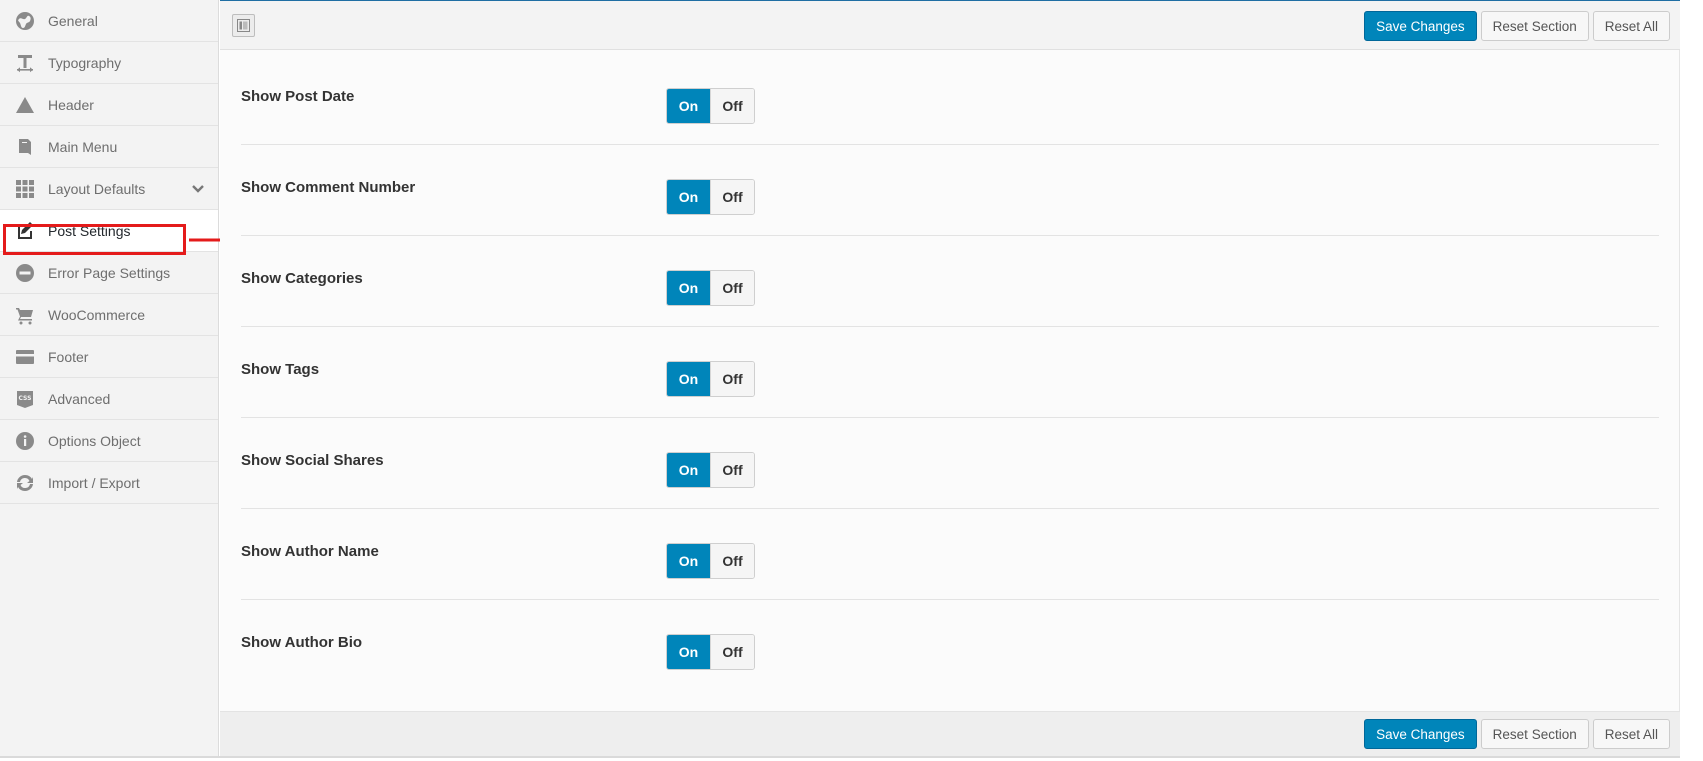 The width and height of the screenshot is (1703, 761). I want to click on triangle-icon, so click(25, 105).